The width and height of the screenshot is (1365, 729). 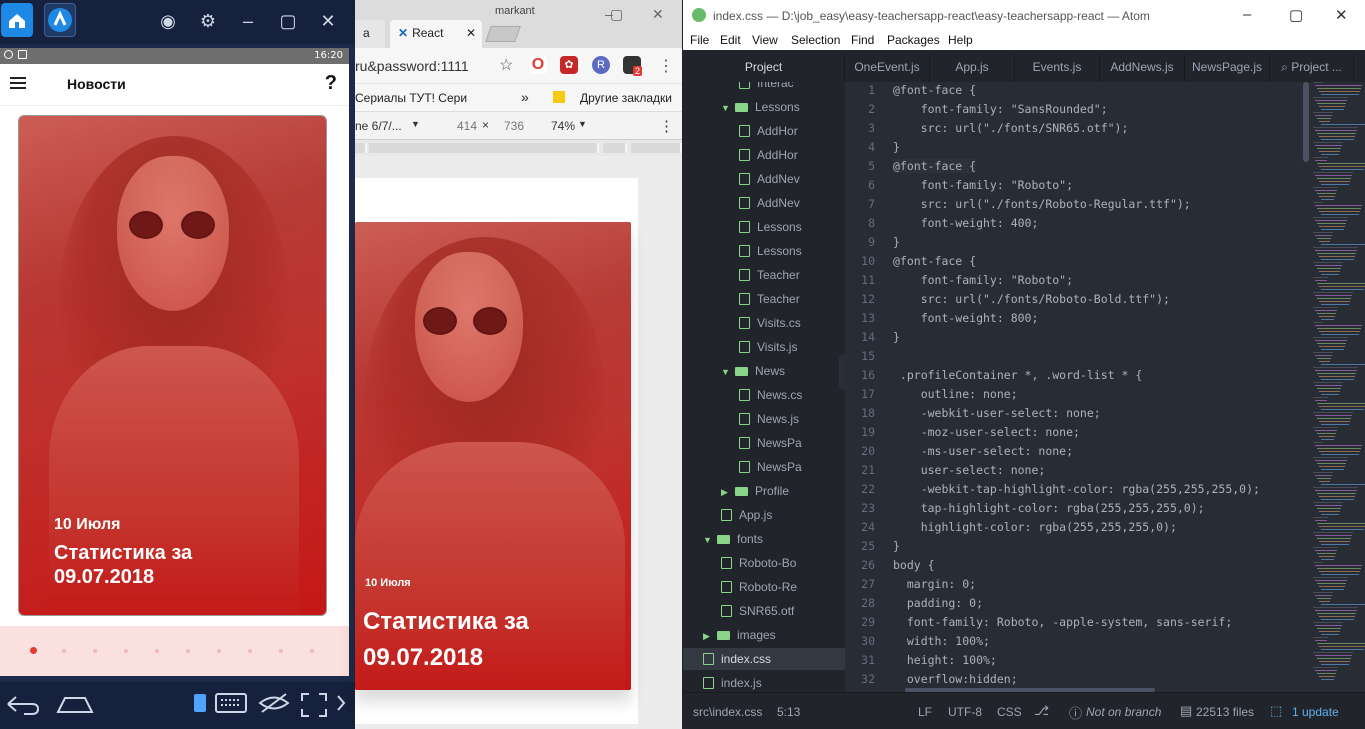 What do you see at coordinates (925, 712) in the screenshot?
I see `line-ending: LF` at bounding box center [925, 712].